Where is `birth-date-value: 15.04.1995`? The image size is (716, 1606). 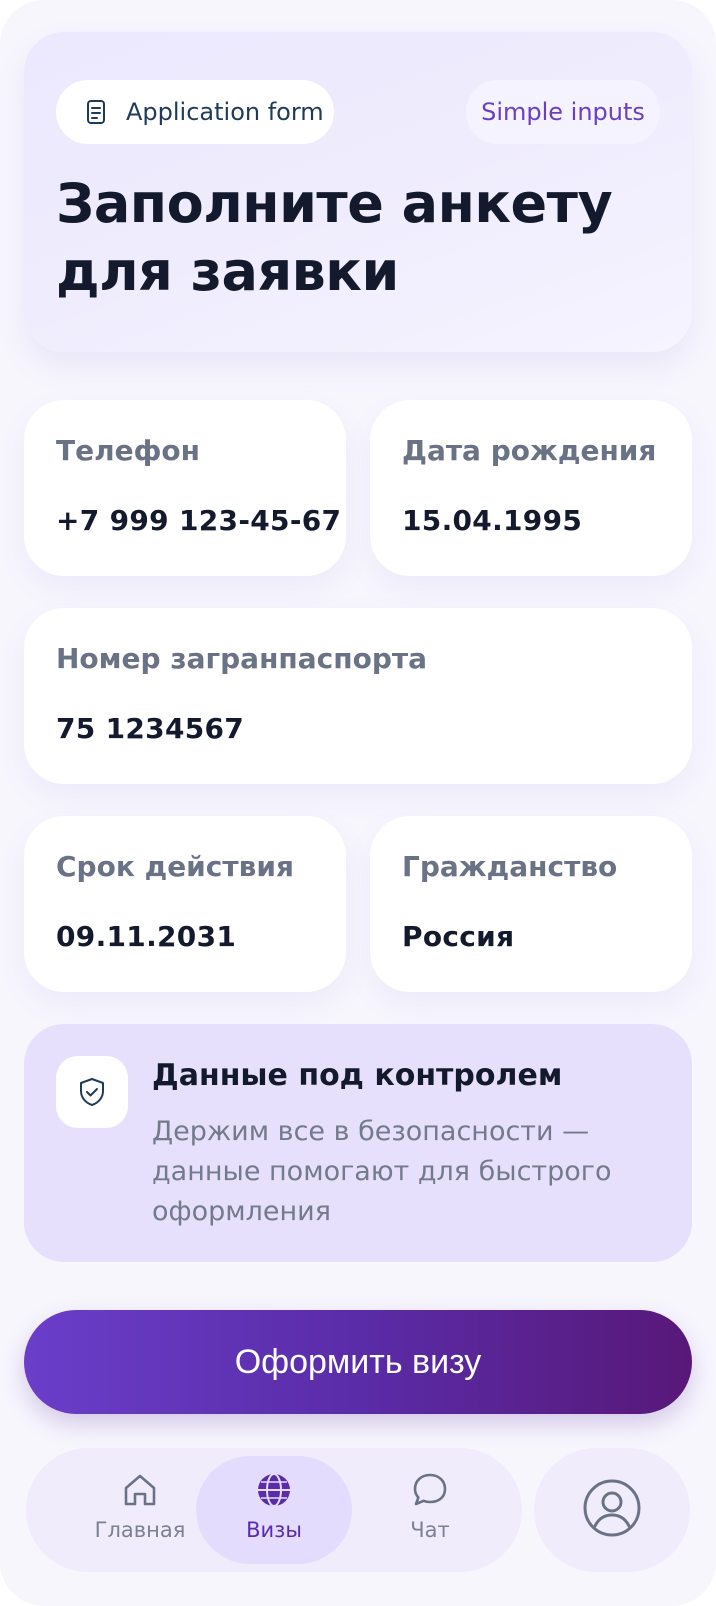
birth-date-value: 15.04.1995 is located at coordinates (492, 520).